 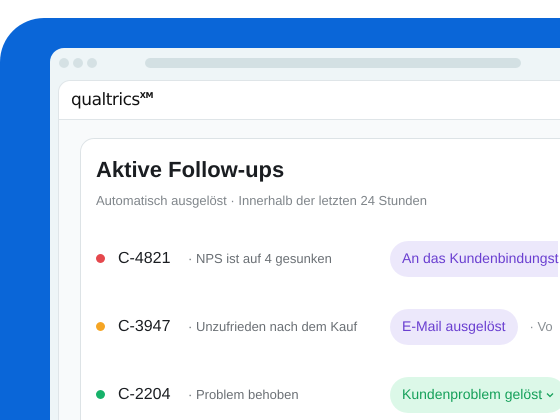 I want to click on address-bar, so click(x=333, y=63).